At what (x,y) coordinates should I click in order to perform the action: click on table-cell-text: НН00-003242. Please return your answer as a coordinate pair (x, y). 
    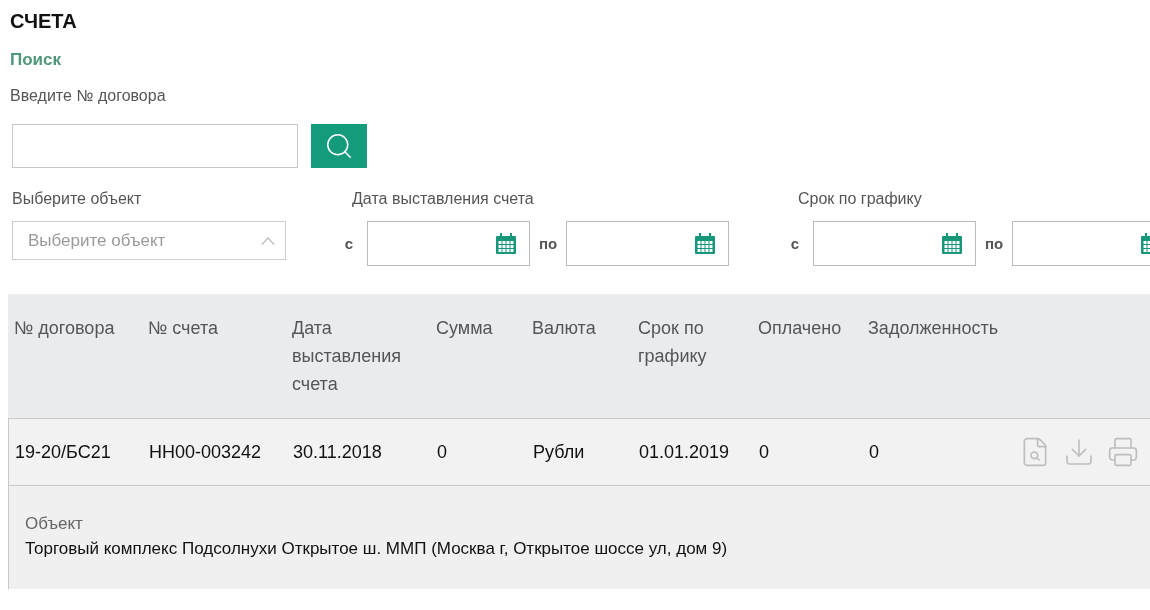
    Looking at the image, I should click on (206, 452).